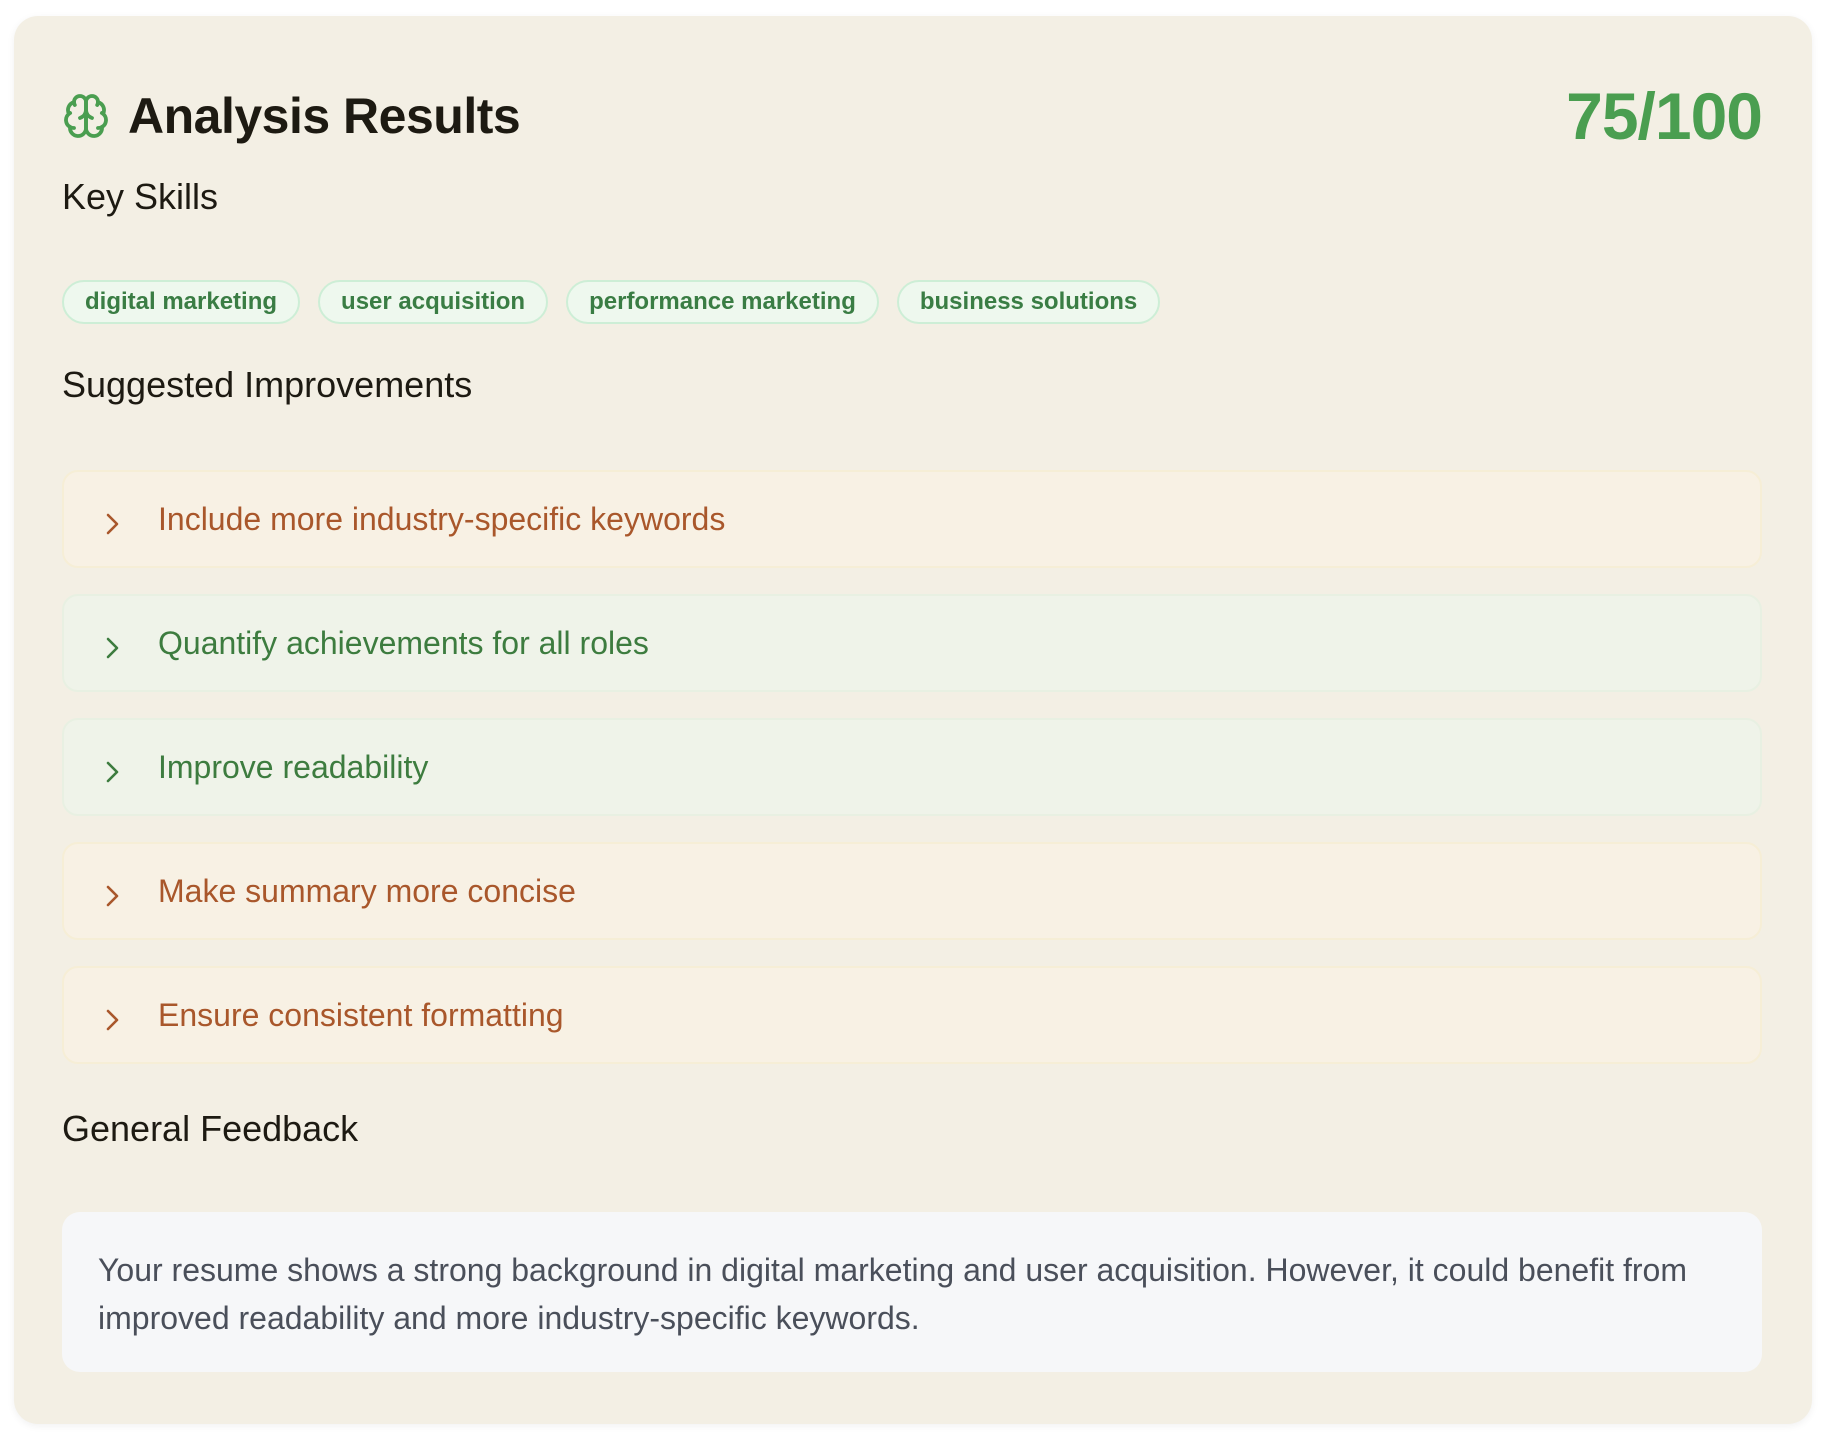  Describe the element at coordinates (722, 302) in the screenshot. I see `skill-chip: performance marketing` at that location.